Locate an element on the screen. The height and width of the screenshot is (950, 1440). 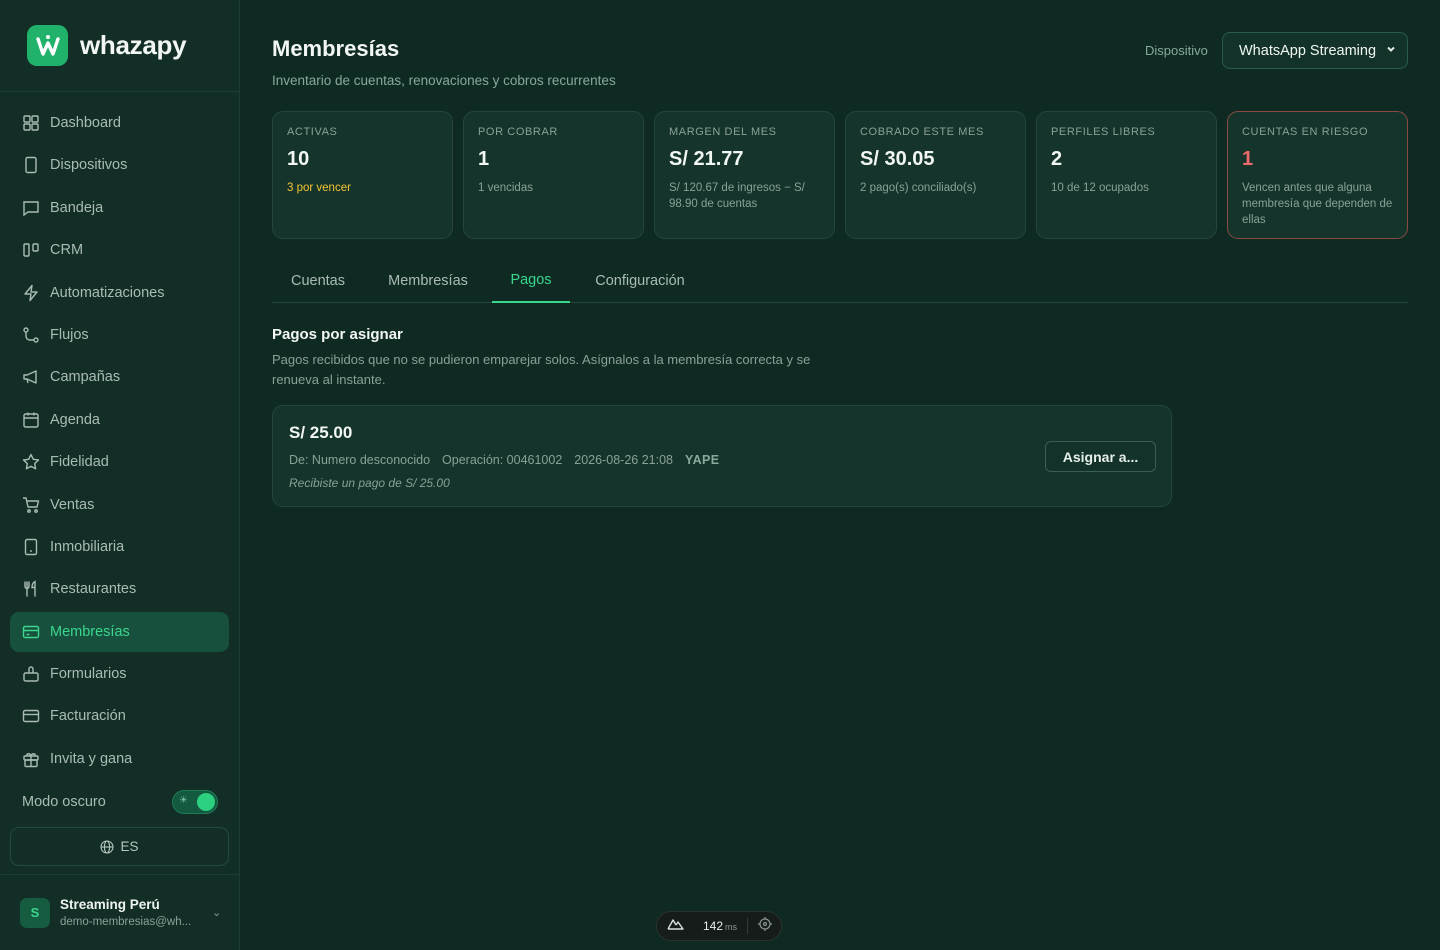
device-icon is located at coordinates (31, 165).